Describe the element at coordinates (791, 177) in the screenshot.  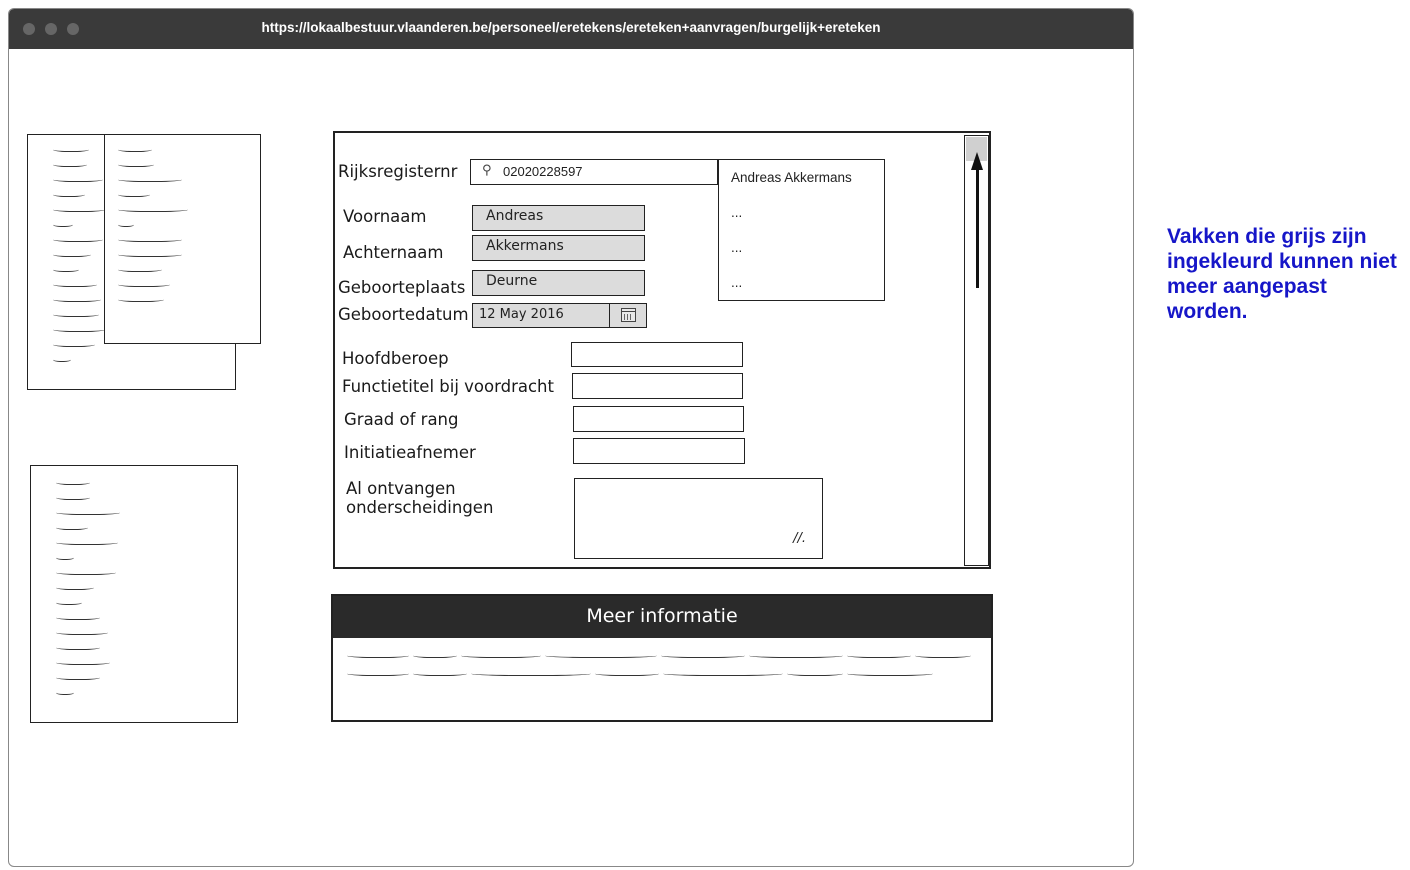
I see `suggestion-item: Andreas Akkermans` at that location.